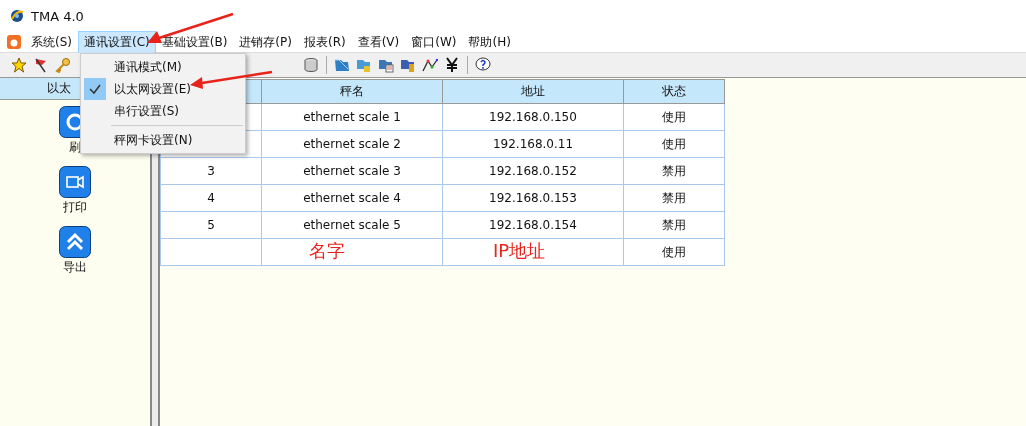  I want to click on menu-item: 通讯设置(C), so click(117, 42).